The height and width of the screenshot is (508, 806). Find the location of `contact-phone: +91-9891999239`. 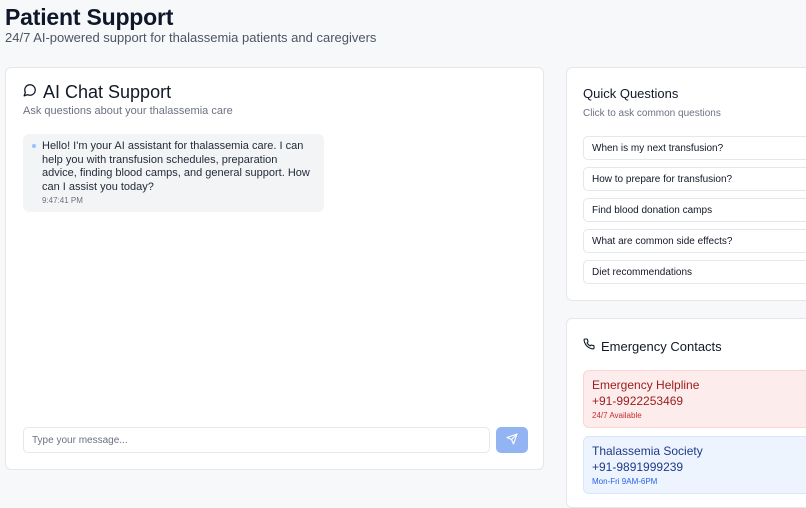

contact-phone: +91-9891999239 is located at coordinates (699, 467).